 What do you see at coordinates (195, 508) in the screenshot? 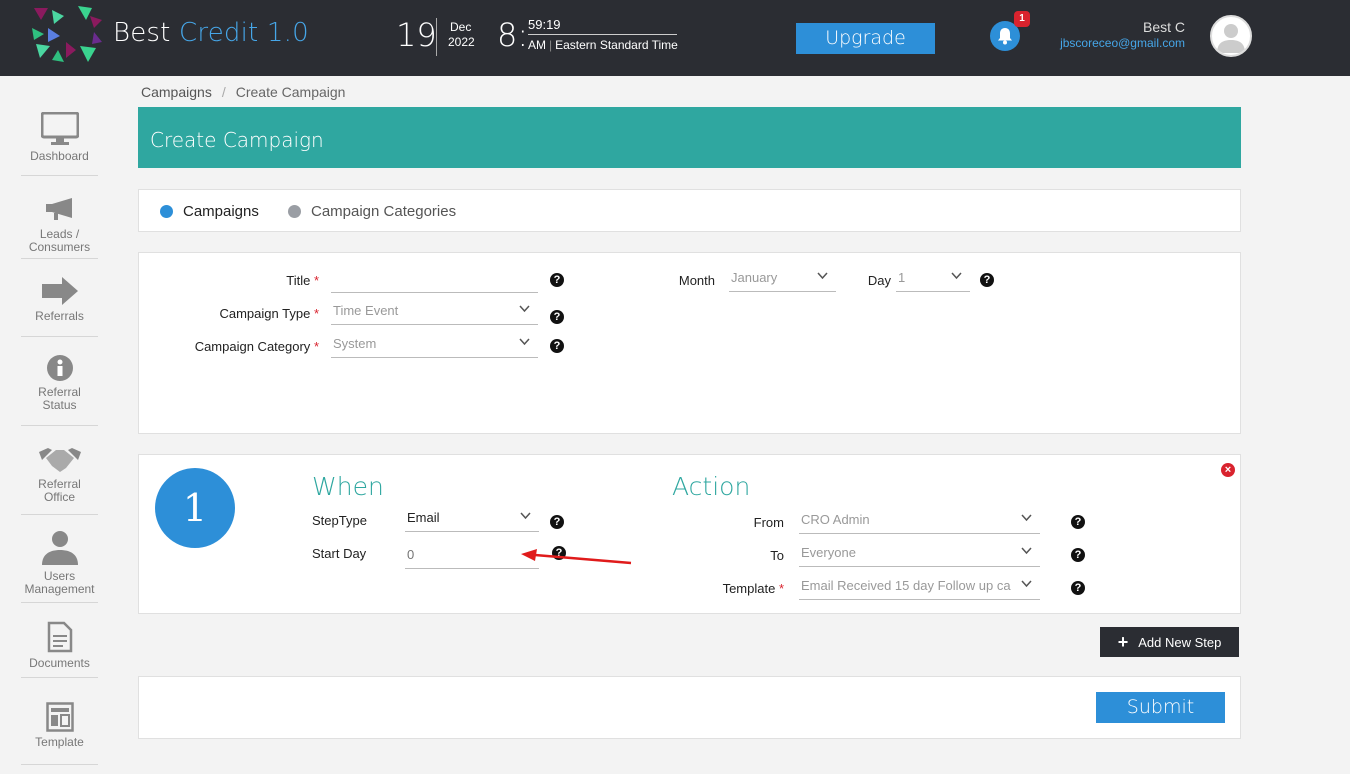
I see `step-number-badge: 1` at bounding box center [195, 508].